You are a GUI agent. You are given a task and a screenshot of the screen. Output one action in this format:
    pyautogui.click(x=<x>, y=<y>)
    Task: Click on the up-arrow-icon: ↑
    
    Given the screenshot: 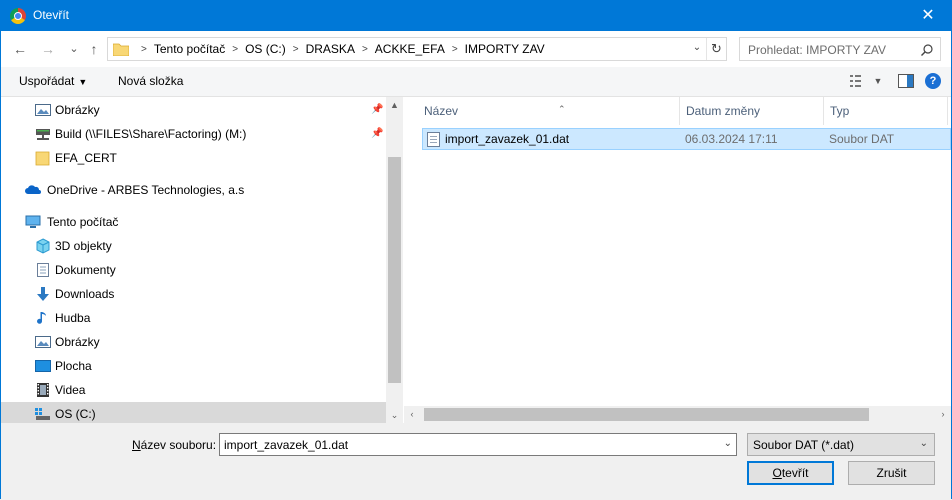 What is the action you would take?
    pyautogui.click(x=94, y=49)
    